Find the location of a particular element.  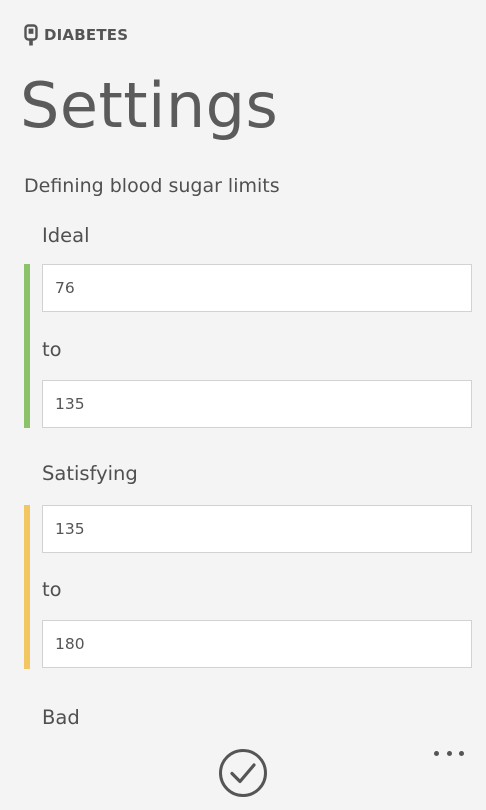

ellipsis-icon is located at coordinates (449, 753).